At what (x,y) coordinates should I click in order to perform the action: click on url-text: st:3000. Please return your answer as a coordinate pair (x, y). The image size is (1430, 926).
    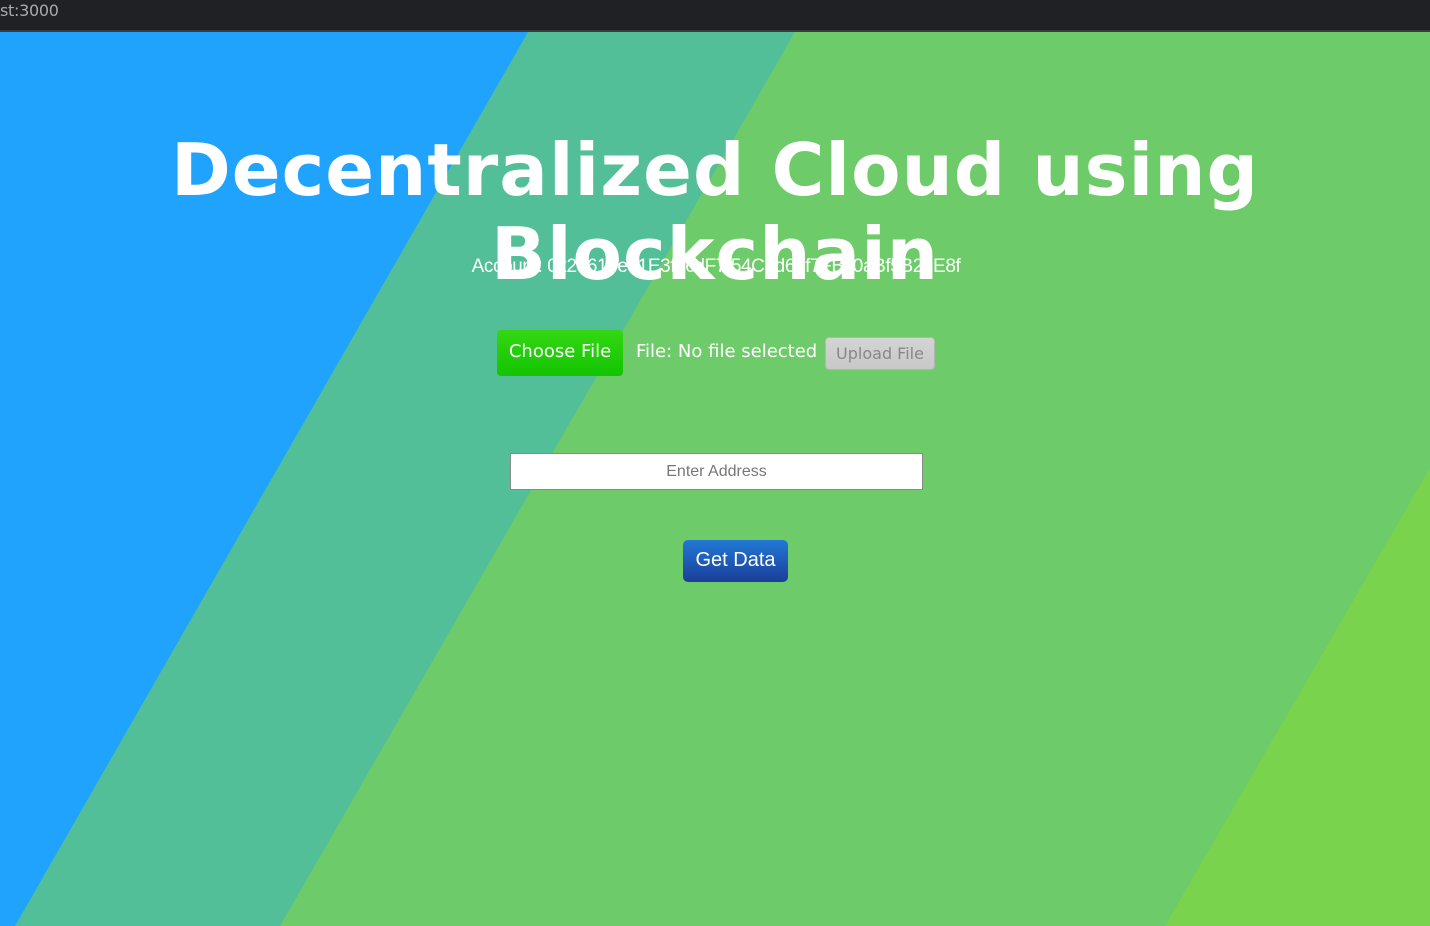
    Looking at the image, I should click on (29, 10).